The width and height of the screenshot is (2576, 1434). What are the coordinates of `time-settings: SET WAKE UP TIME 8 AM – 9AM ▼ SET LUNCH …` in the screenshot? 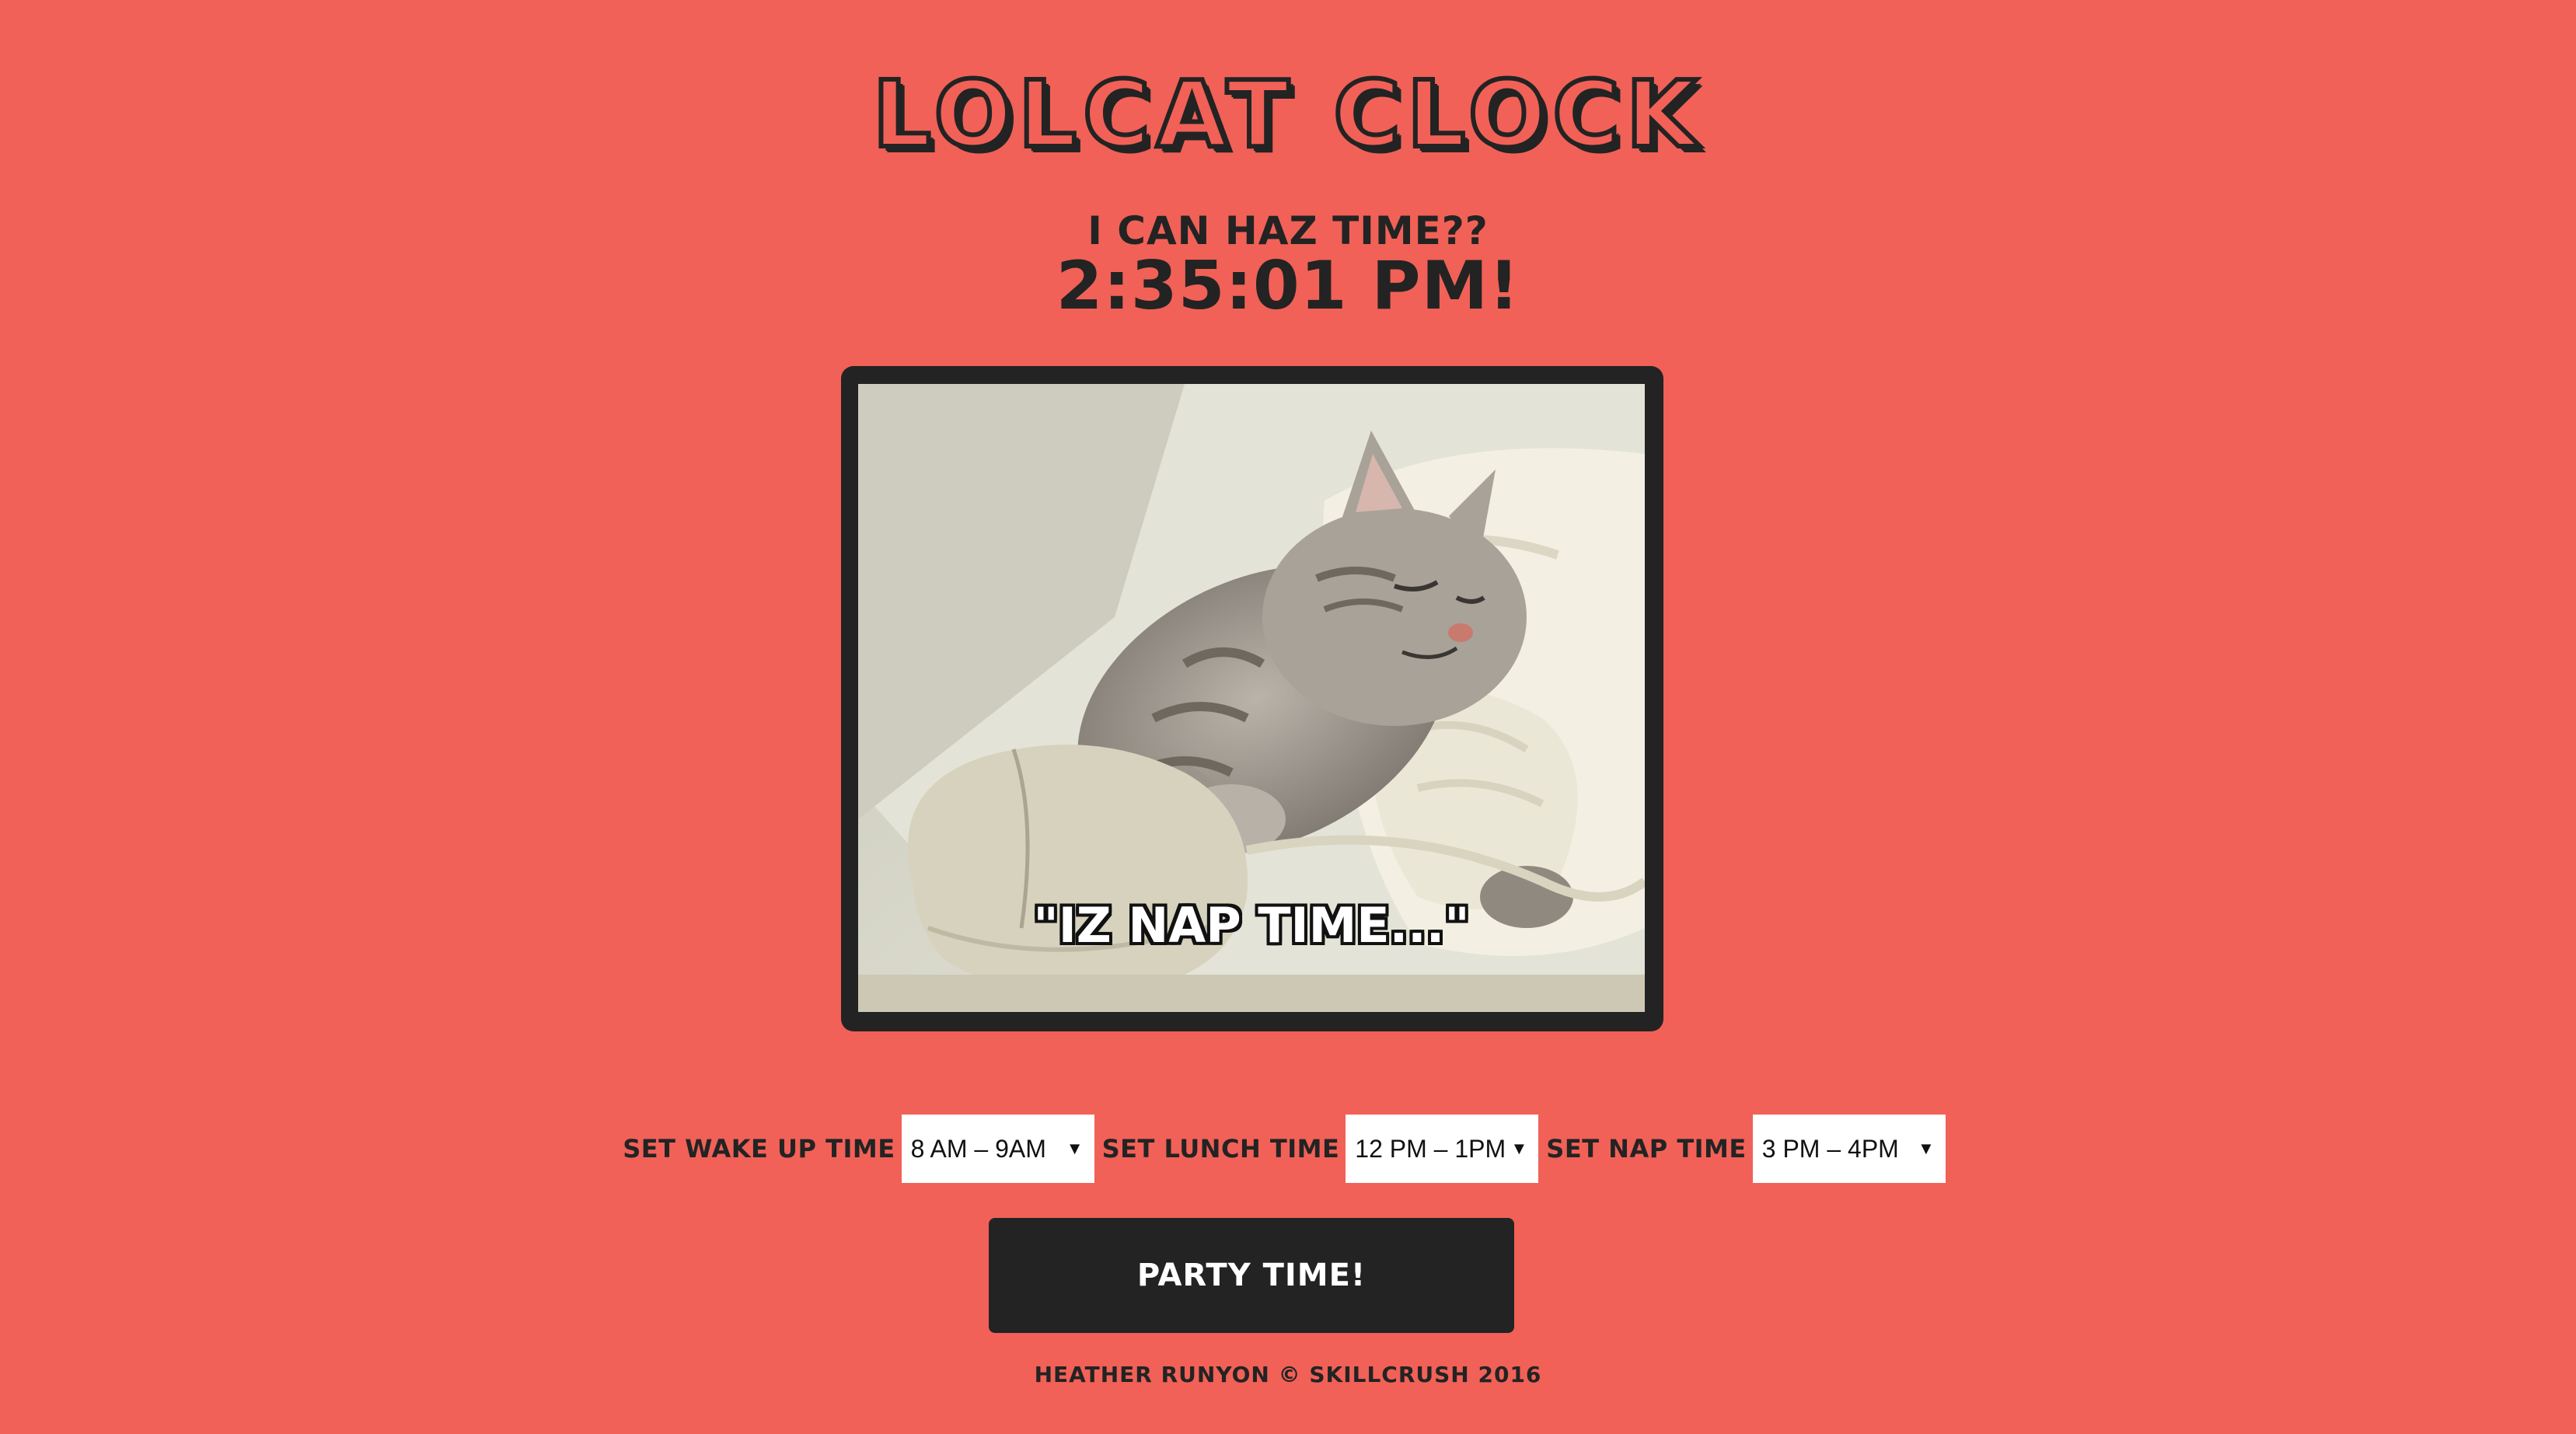 It's located at (1288, 1149).